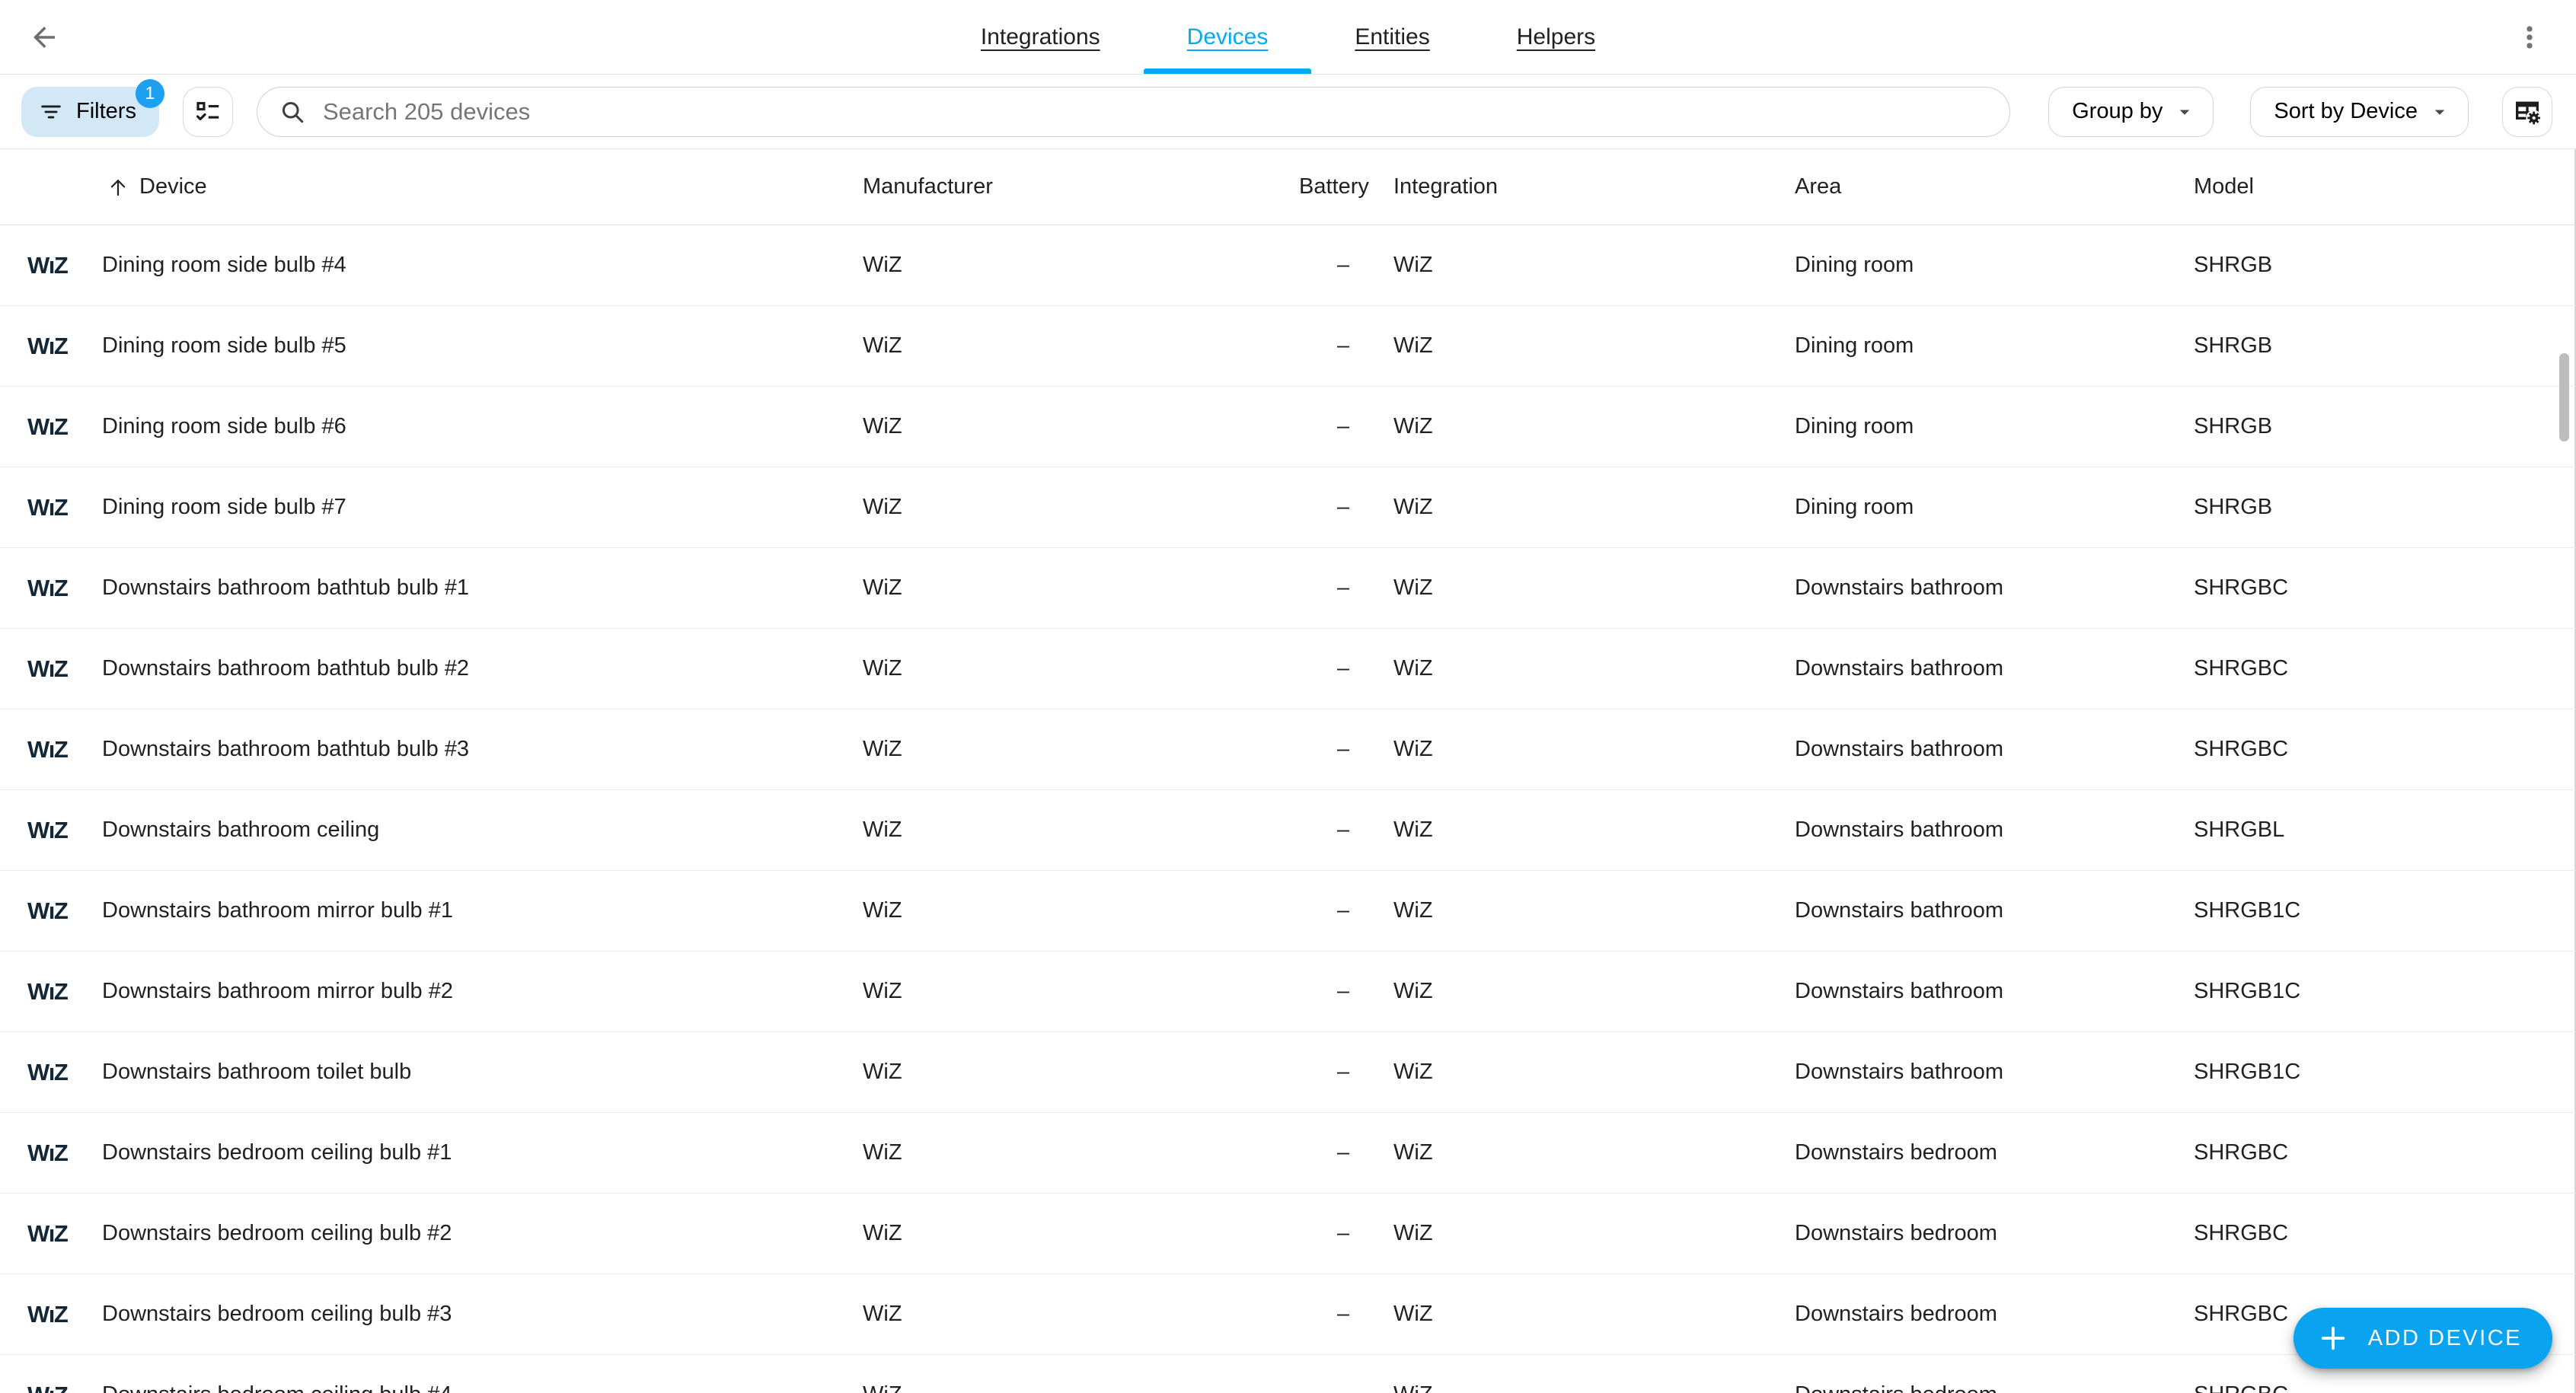  Describe the element at coordinates (2439, 112) in the screenshot. I see `chevron-down-icon` at that location.